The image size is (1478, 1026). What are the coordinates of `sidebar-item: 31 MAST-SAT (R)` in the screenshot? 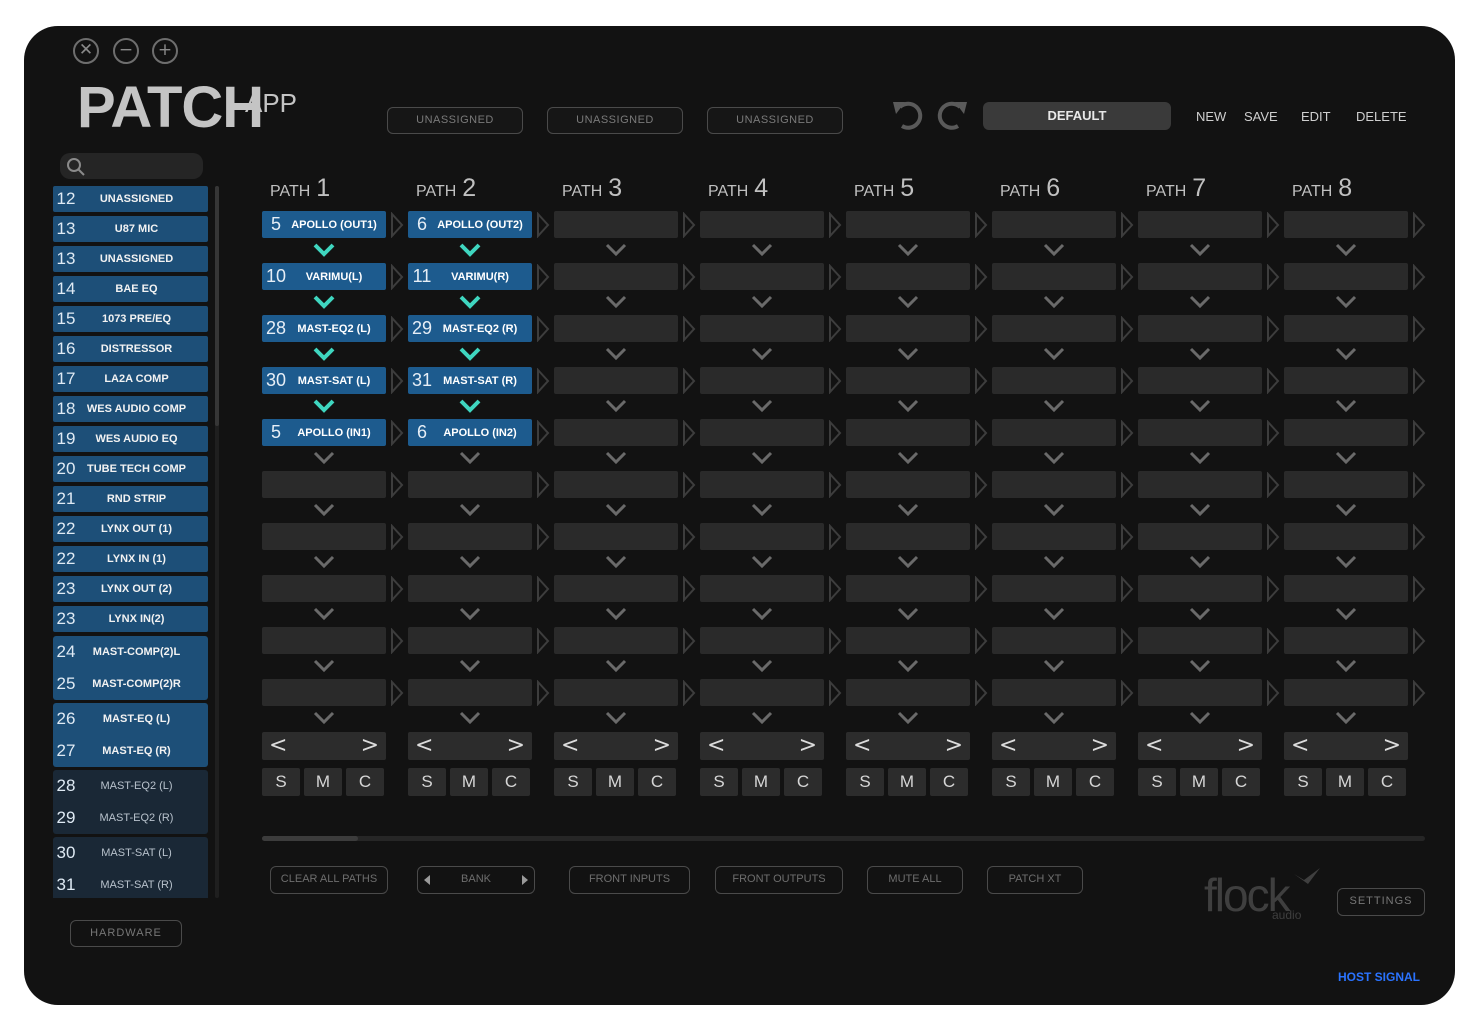 It's located at (130, 885).